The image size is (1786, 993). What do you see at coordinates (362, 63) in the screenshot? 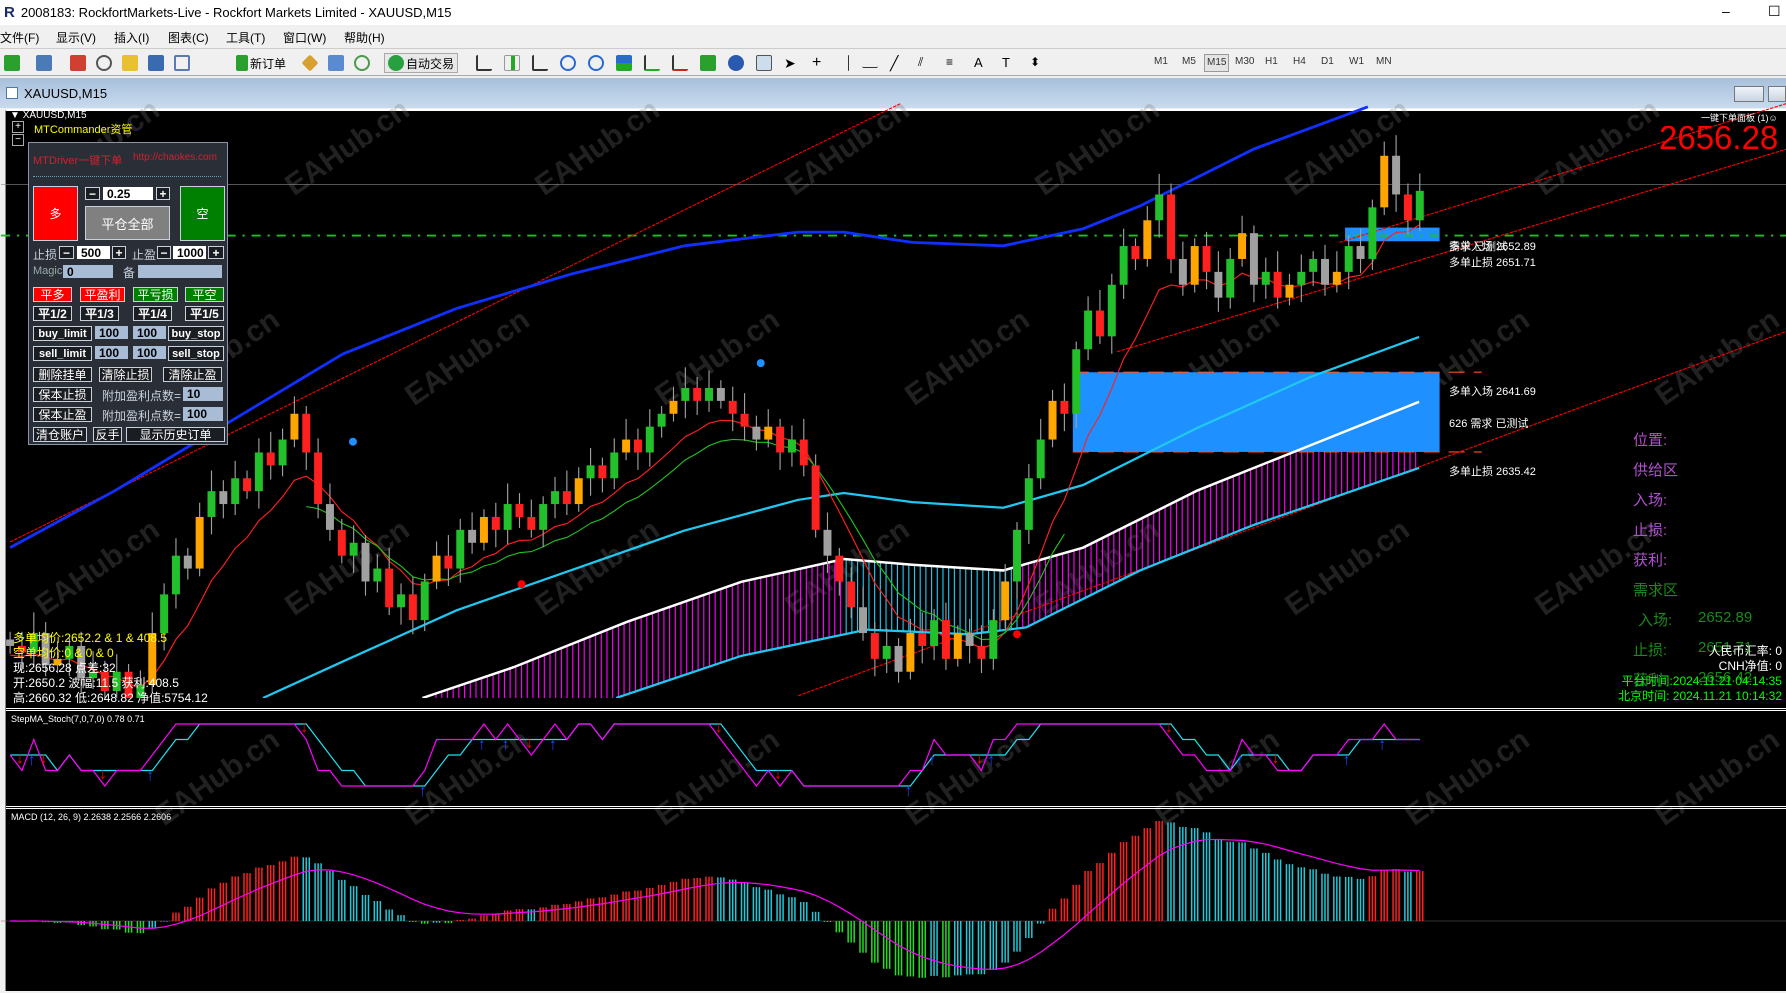
I see `radar-icon` at bounding box center [362, 63].